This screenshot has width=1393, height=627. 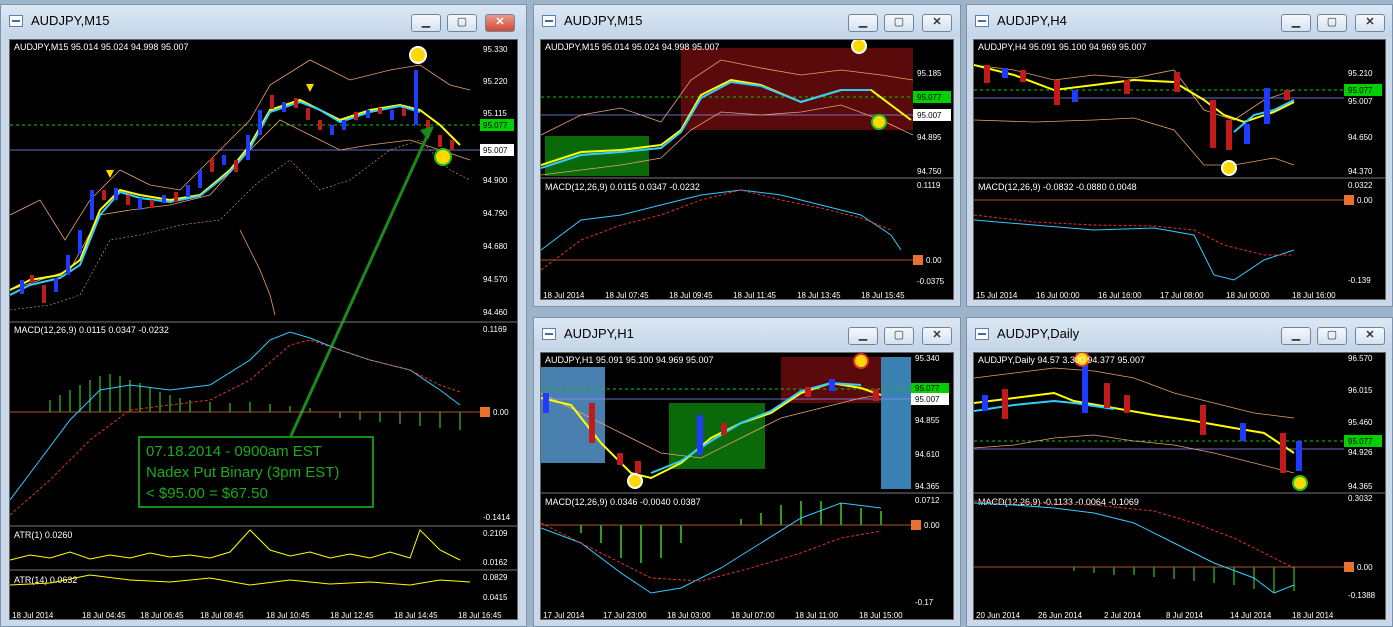 I want to click on svg-text: 0.0162, so click(x=495, y=562).